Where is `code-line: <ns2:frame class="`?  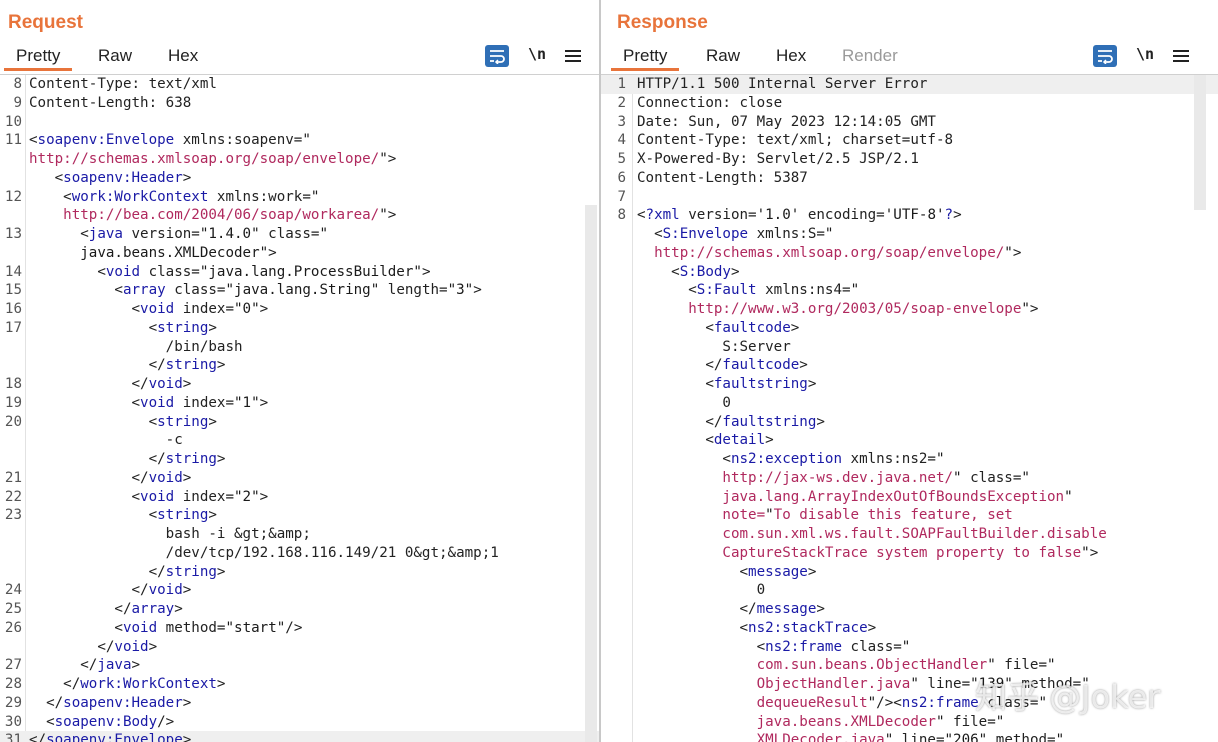 code-line: <ns2:frame class=" is located at coordinates (909, 647).